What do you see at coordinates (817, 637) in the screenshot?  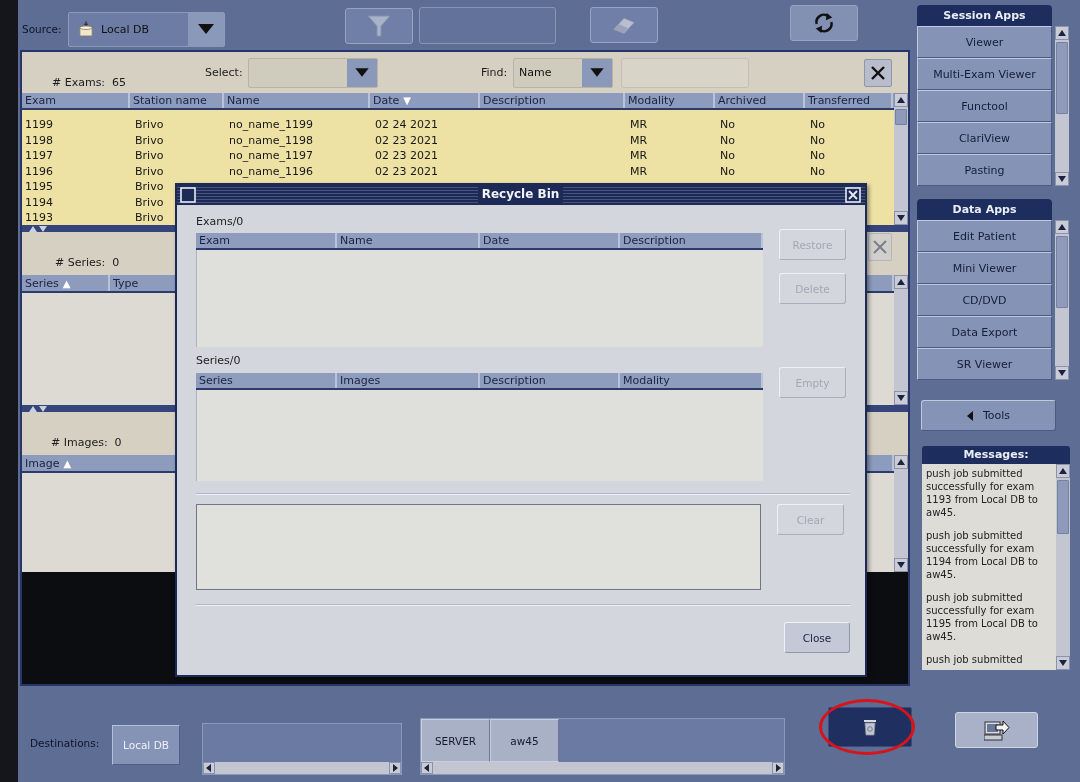 I see `close-button: Close` at bounding box center [817, 637].